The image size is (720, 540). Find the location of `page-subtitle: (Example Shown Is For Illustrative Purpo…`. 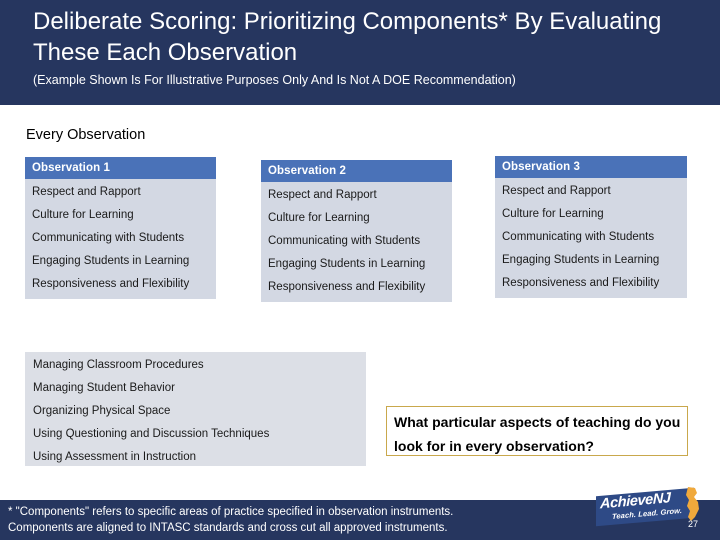

page-subtitle: (Example Shown Is For Illustrative Purpo… is located at coordinates (274, 80).